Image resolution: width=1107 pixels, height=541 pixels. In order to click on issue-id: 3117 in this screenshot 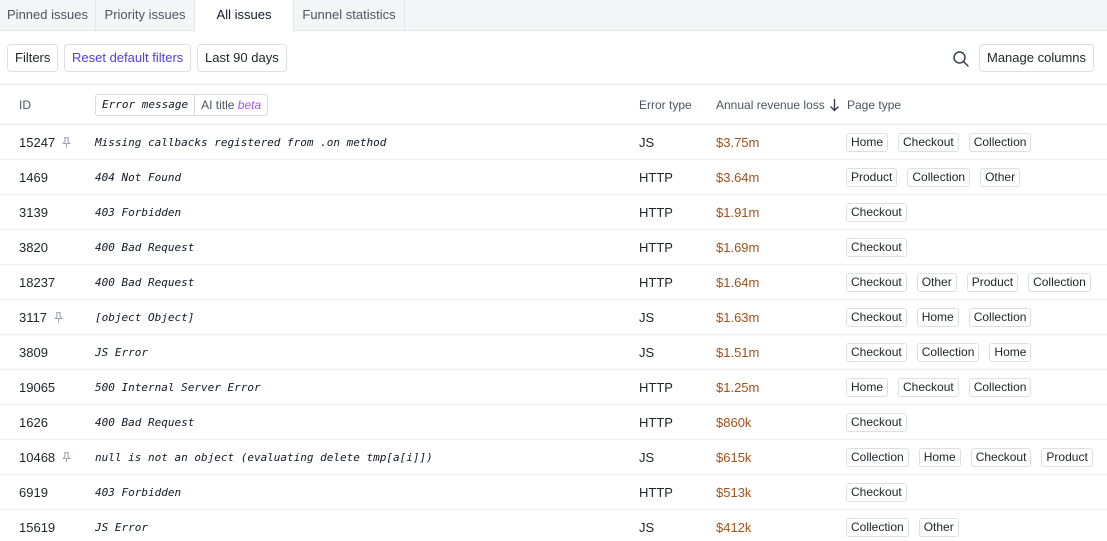, I will do `click(41, 317)`.